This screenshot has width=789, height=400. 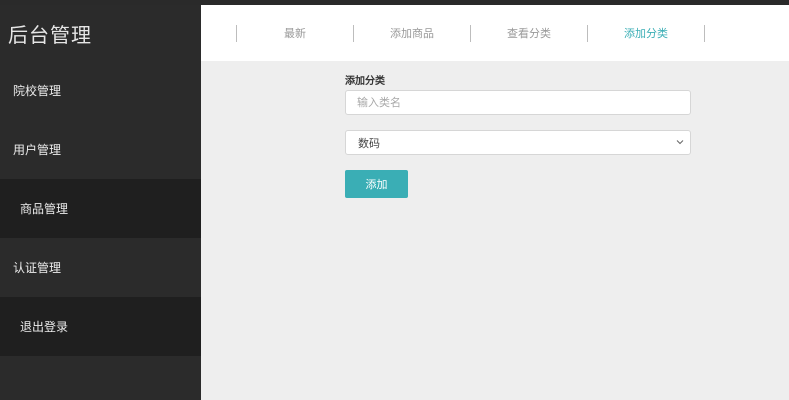 I want to click on add-button: 添加, so click(x=376, y=184).